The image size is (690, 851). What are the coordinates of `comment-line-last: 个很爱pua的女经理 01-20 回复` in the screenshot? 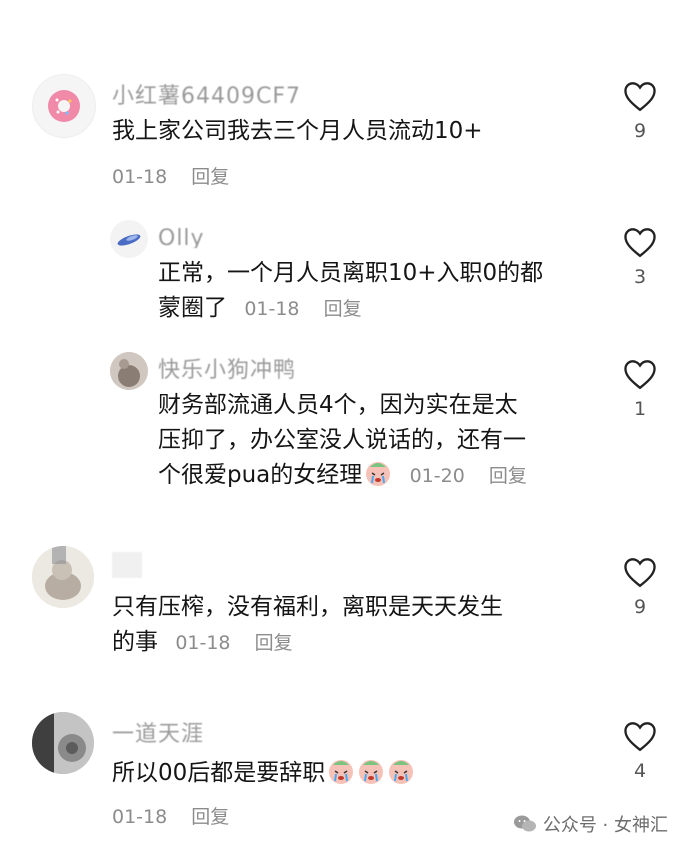 It's located at (342, 476).